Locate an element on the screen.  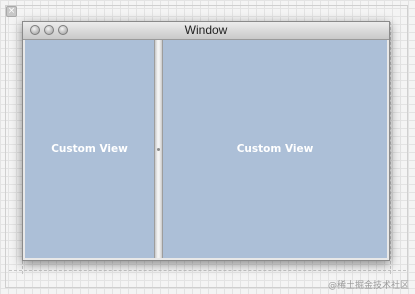
custom-view-left-label: Custom View is located at coordinates (89, 149).